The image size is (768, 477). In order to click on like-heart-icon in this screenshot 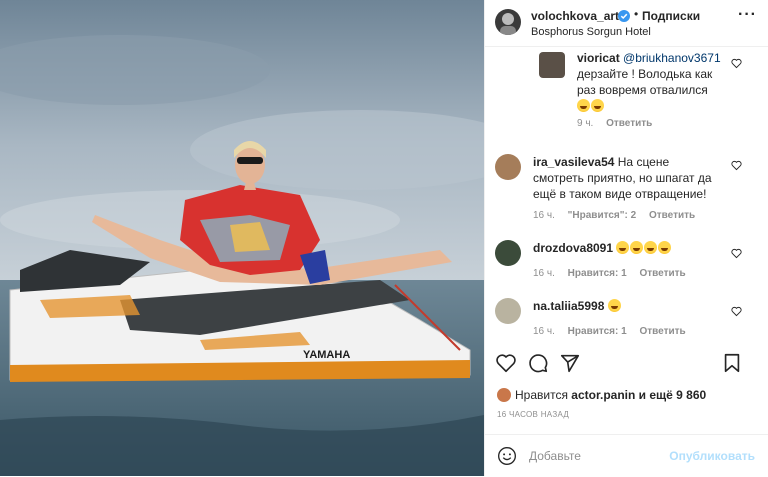, I will do `click(506, 363)`.